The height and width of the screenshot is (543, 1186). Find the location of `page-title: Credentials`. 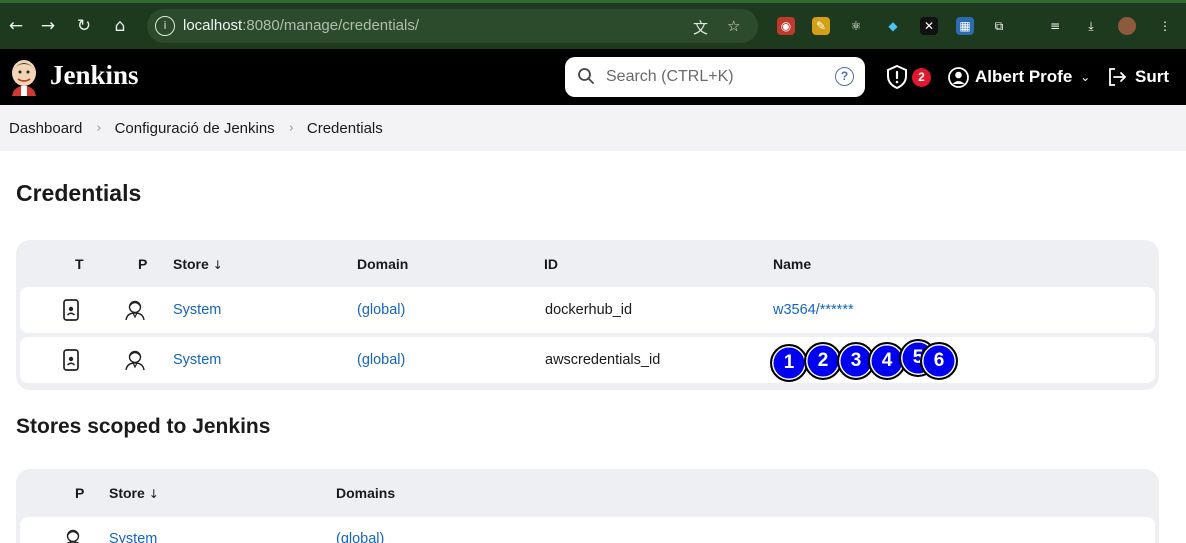

page-title: Credentials is located at coordinates (79, 193).